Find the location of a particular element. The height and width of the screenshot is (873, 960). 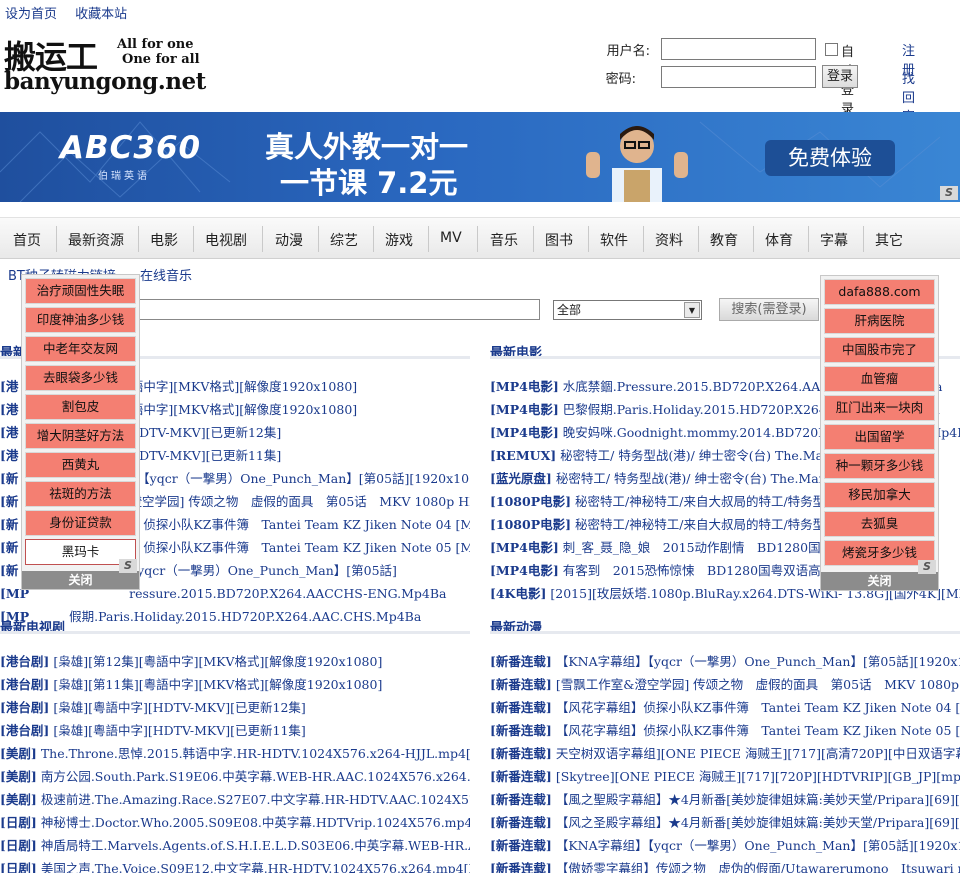

close-ad-right-button: 关闭 is located at coordinates (879, 581).